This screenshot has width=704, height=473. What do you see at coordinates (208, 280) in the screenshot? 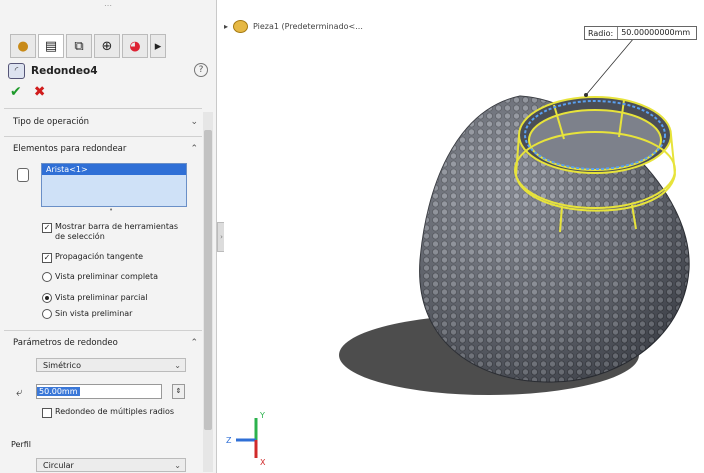
I see `scrollbar-thumb` at bounding box center [208, 280].